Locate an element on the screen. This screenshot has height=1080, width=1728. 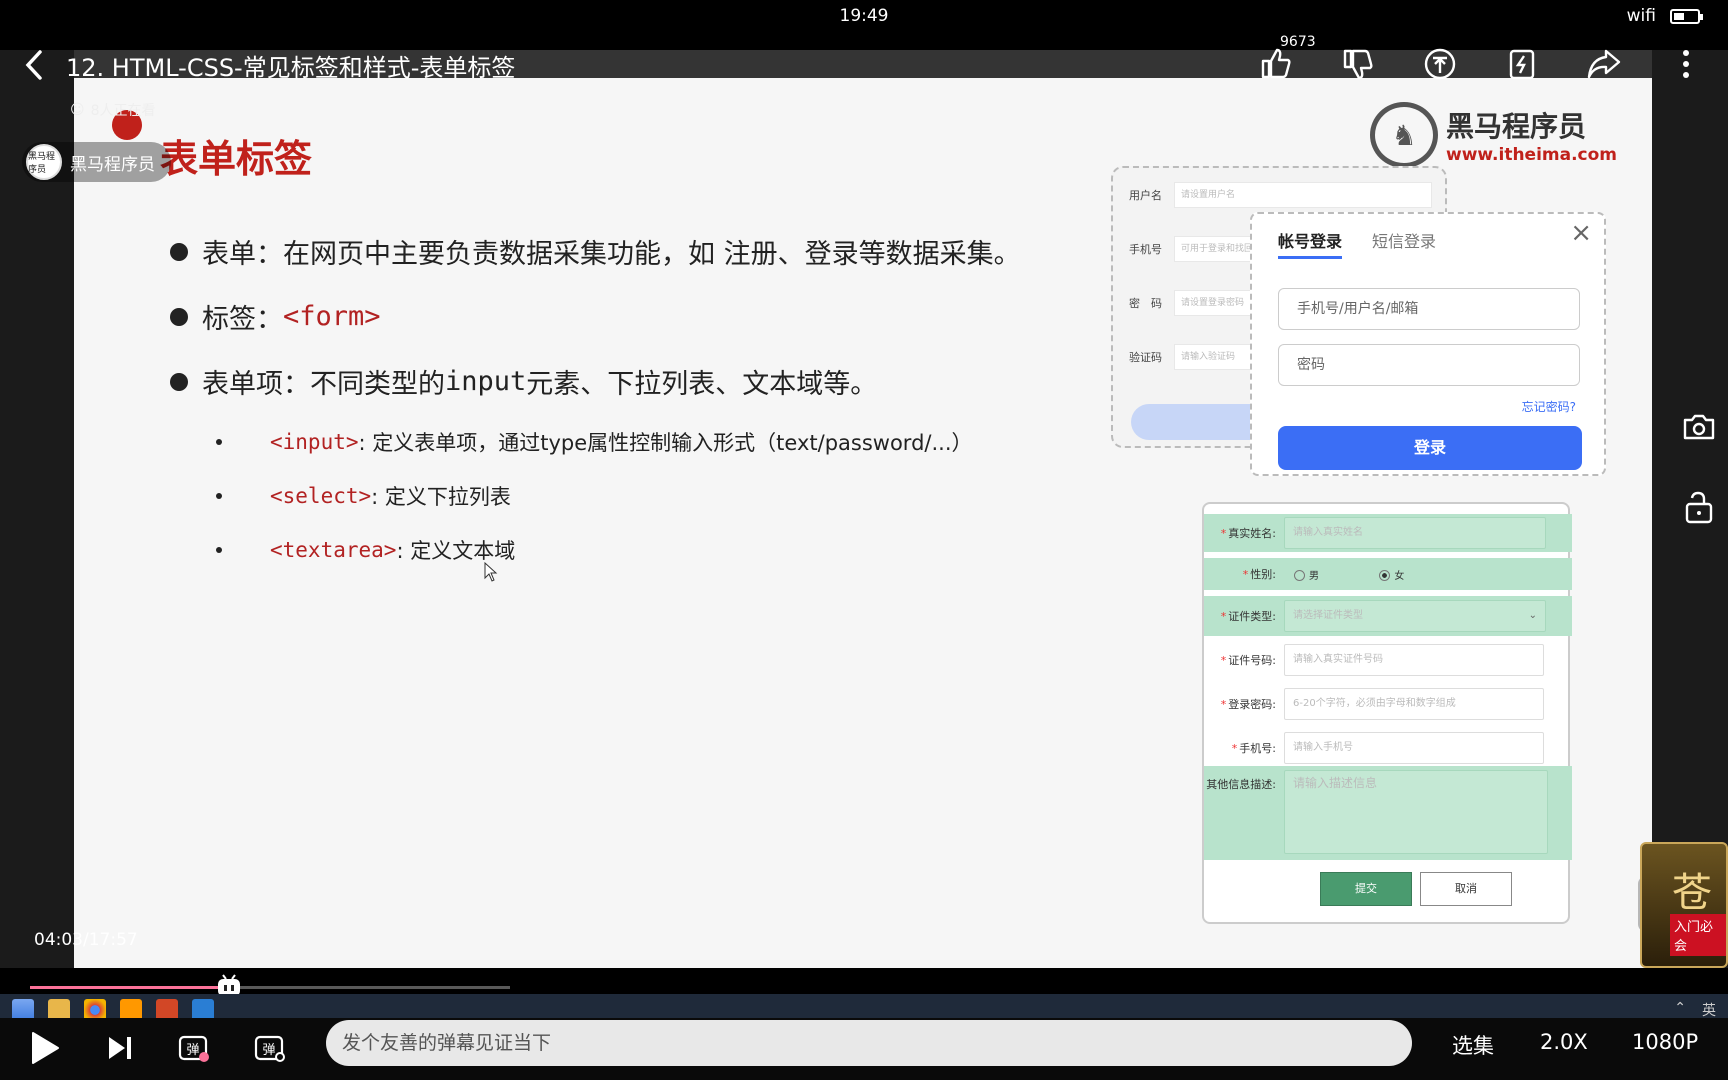
favorite-button is located at coordinates (1522, 64).